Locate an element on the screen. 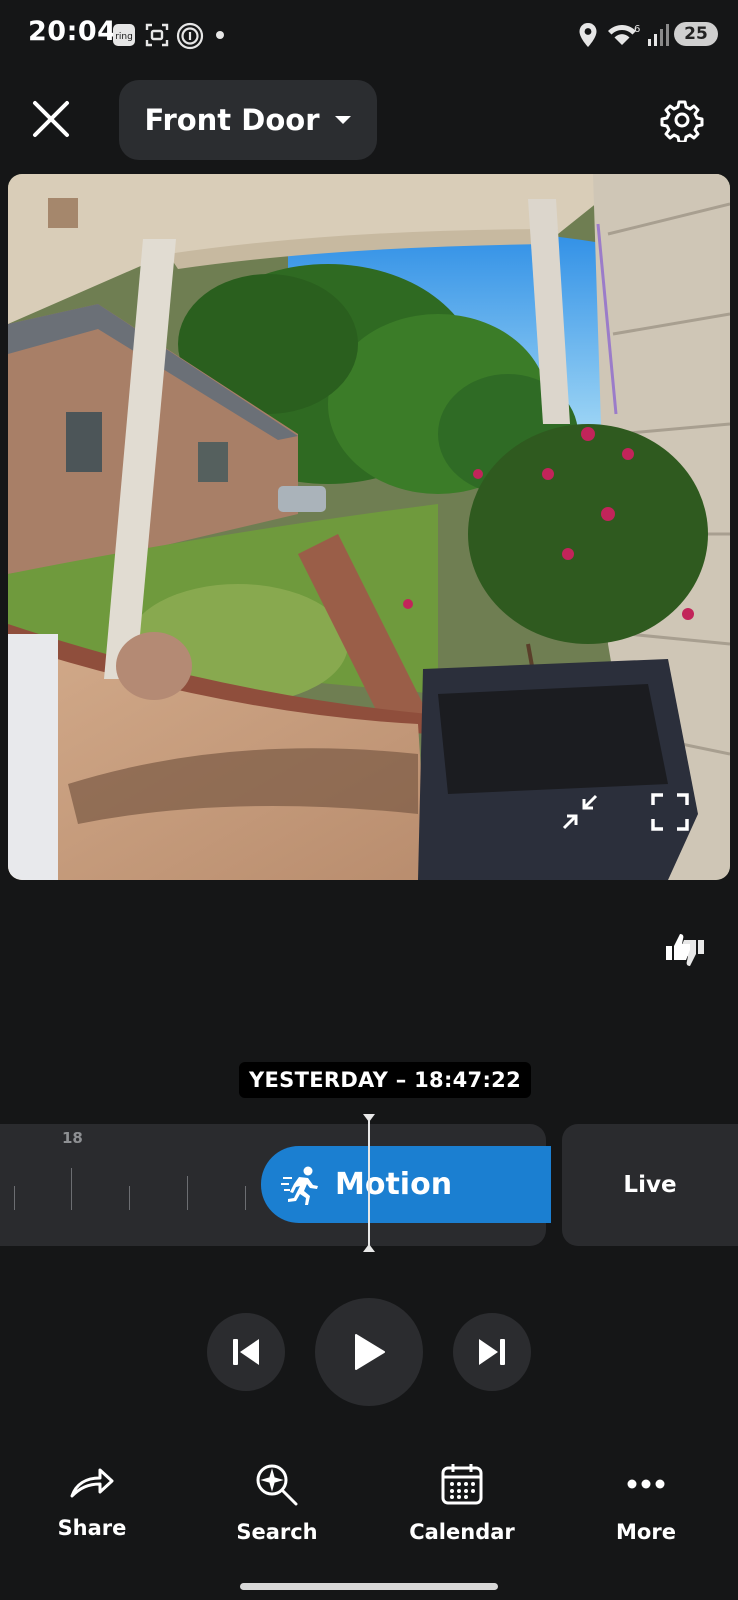  screenshot-icon is located at coordinates (157, 35).